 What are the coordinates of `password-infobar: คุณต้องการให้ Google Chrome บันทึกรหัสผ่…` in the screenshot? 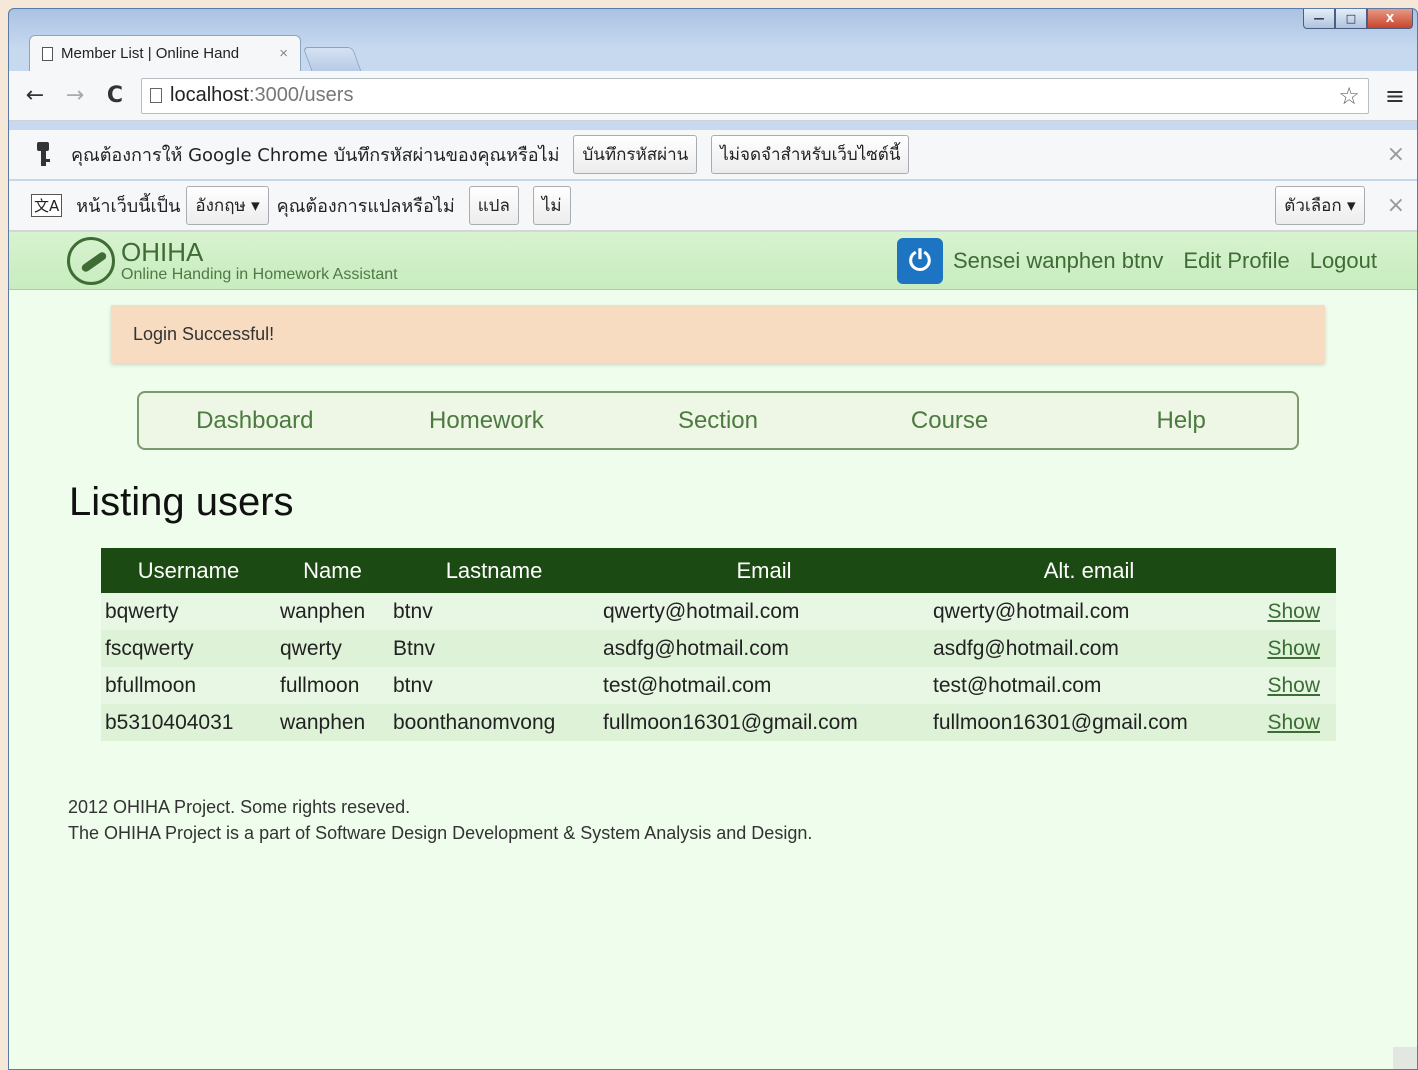 It's located at (713, 155).